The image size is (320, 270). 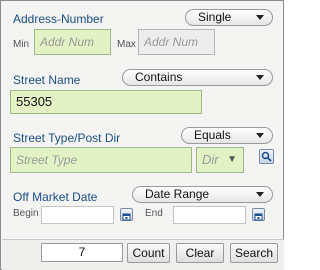 What do you see at coordinates (101, 160) in the screenshot?
I see `street-type-input: Street Type` at bounding box center [101, 160].